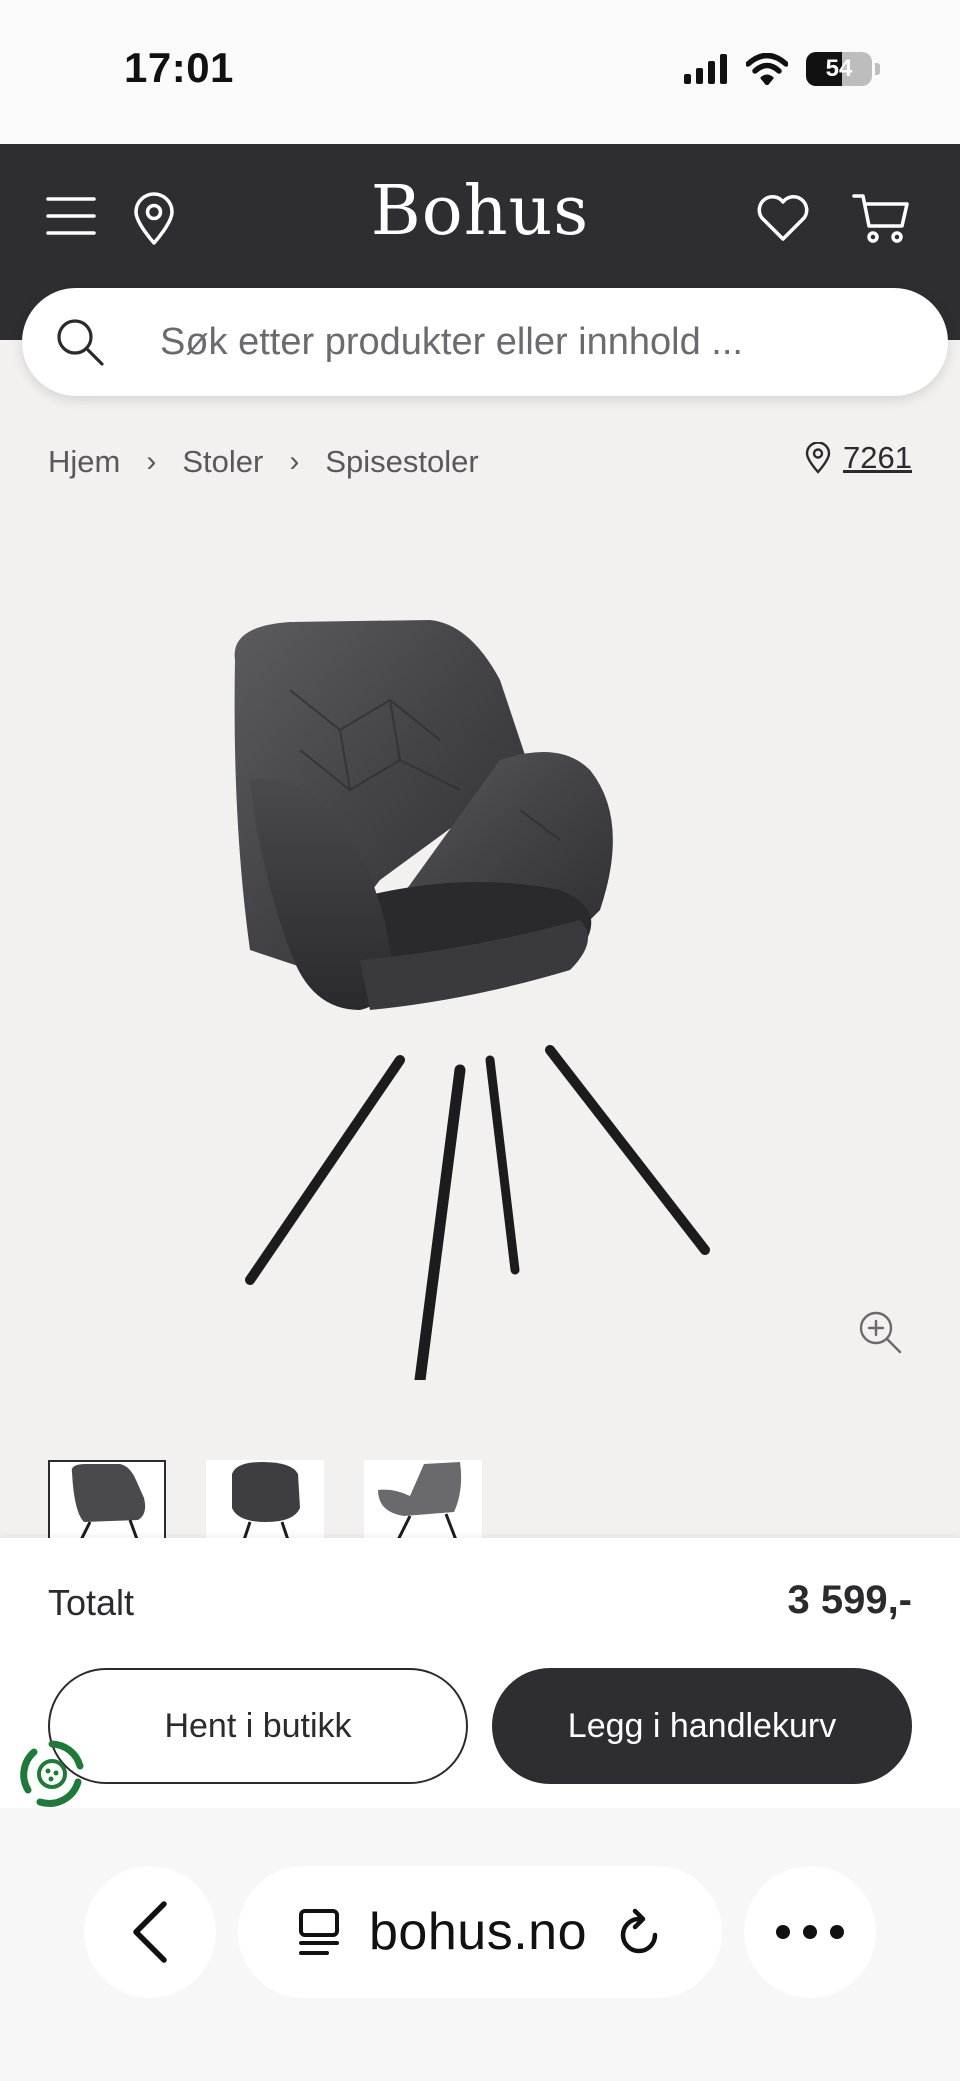 The width and height of the screenshot is (960, 2081). Describe the element at coordinates (179, 67) in the screenshot. I see `status-time: 17:01` at that location.